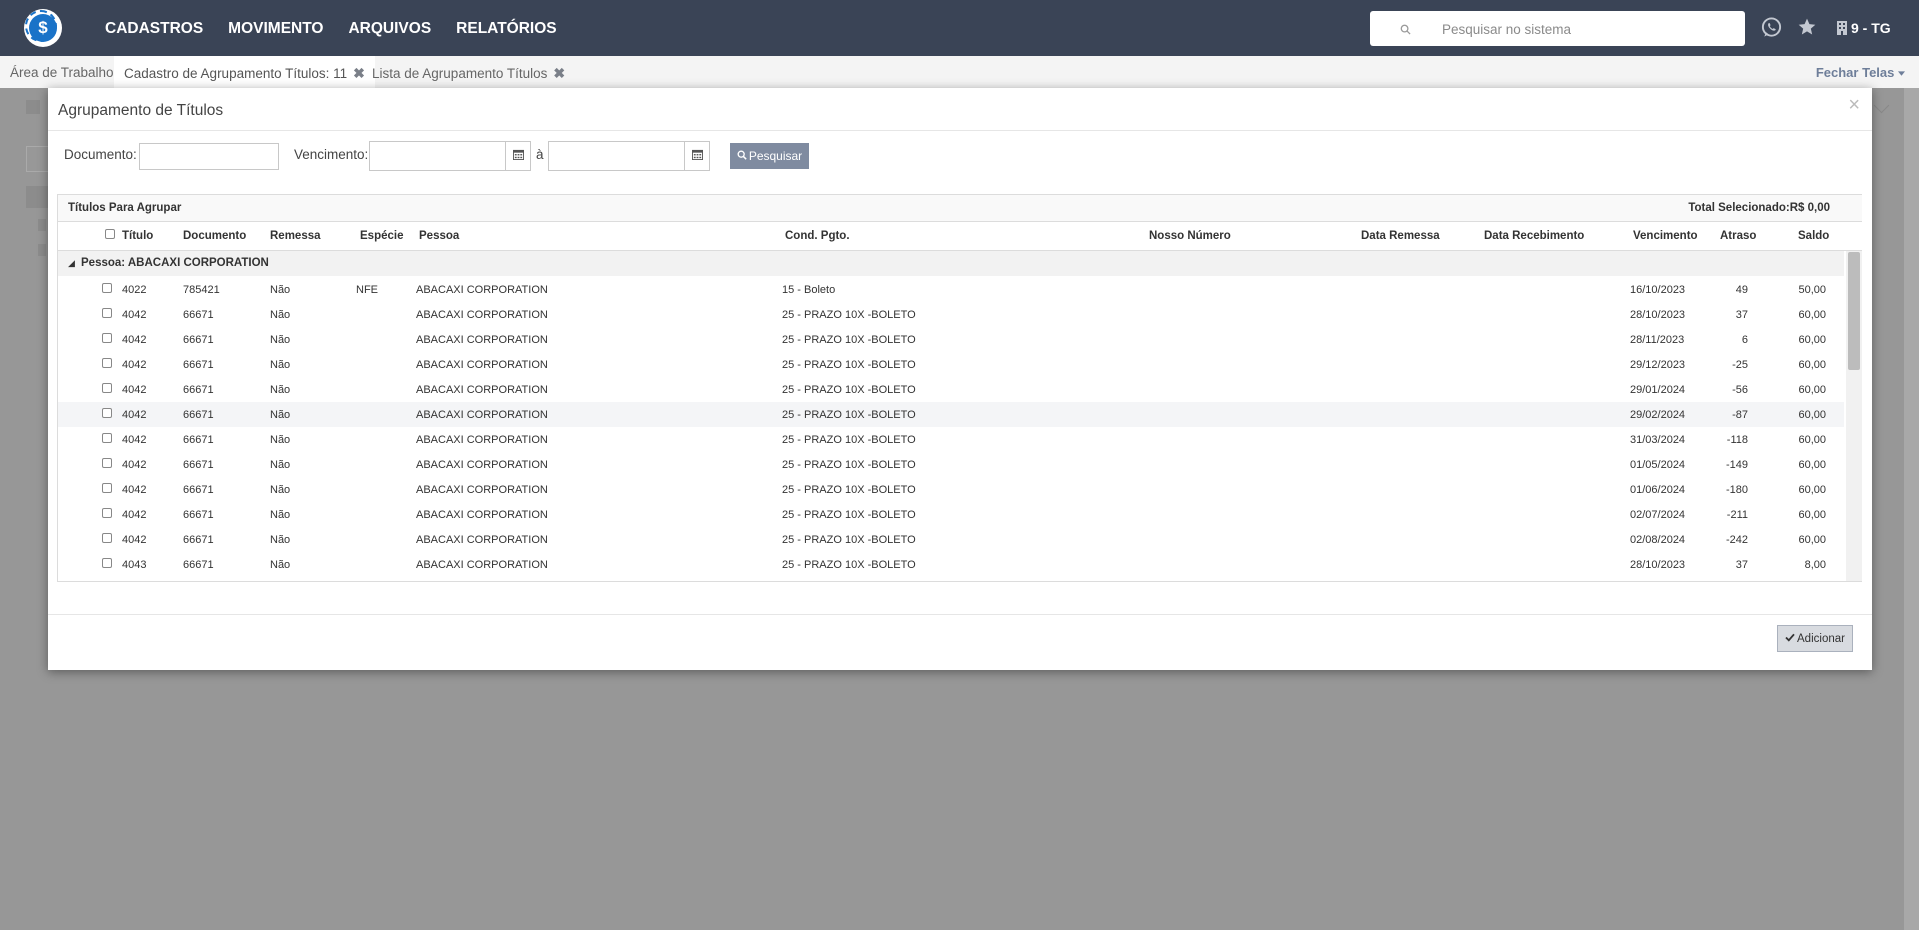  What do you see at coordinates (437, 156) in the screenshot?
I see `vencimento-from-input` at bounding box center [437, 156].